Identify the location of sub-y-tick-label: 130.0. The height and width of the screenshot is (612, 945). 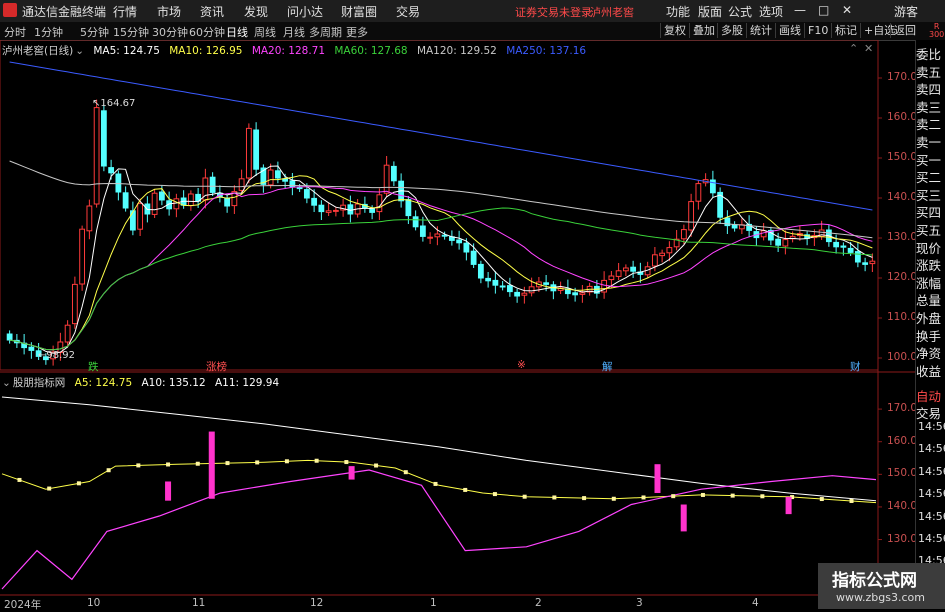
(902, 538).